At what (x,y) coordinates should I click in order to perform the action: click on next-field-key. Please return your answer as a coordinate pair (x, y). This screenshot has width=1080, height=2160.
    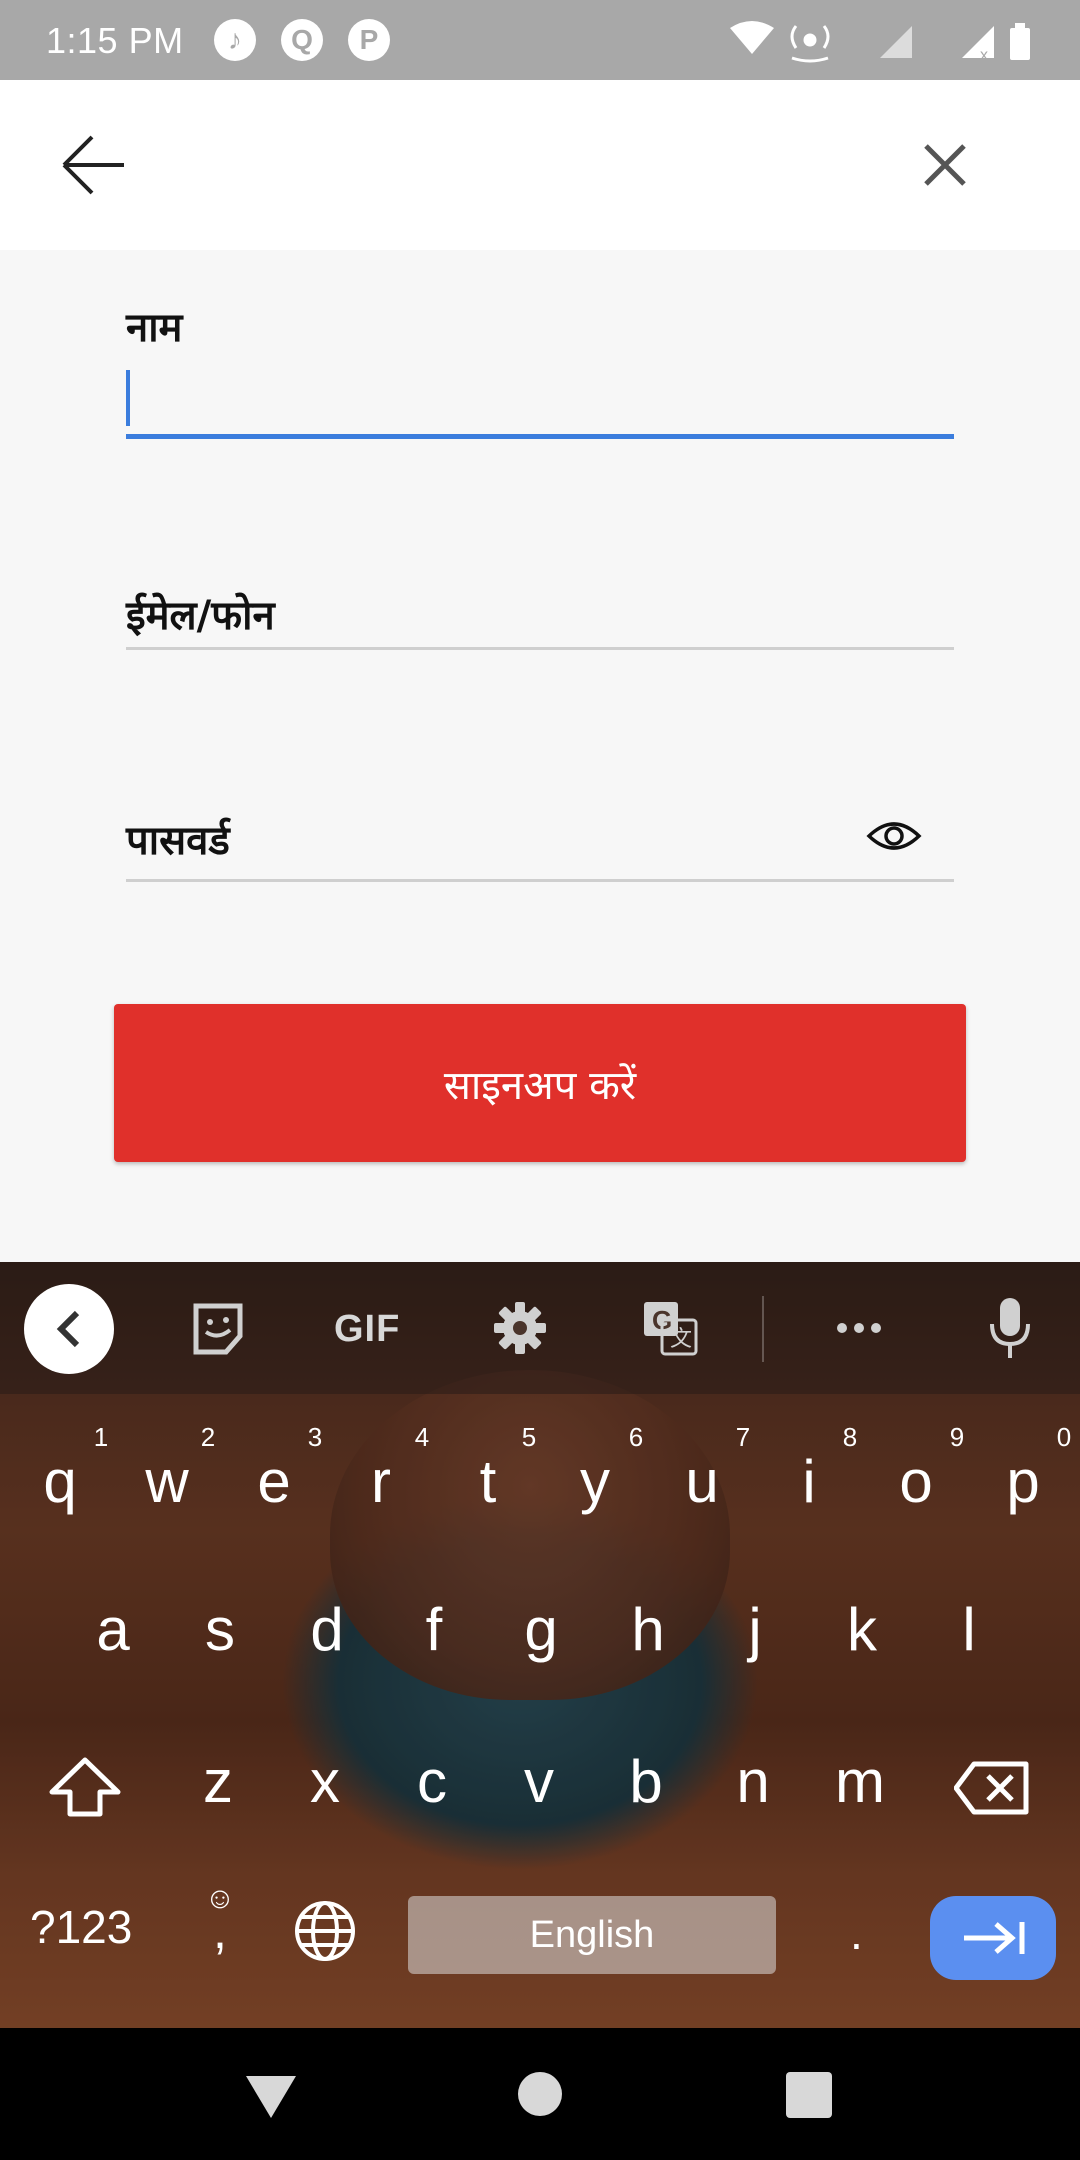
    Looking at the image, I should click on (993, 1938).